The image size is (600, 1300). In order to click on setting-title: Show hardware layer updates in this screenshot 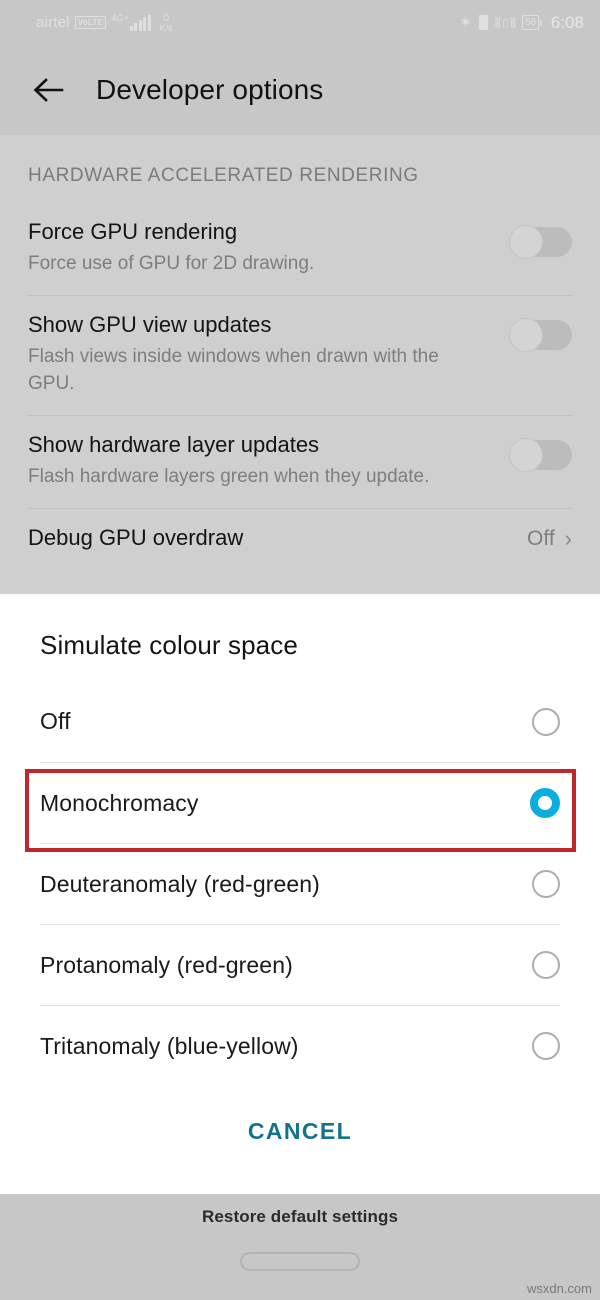, I will do `click(174, 444)`.